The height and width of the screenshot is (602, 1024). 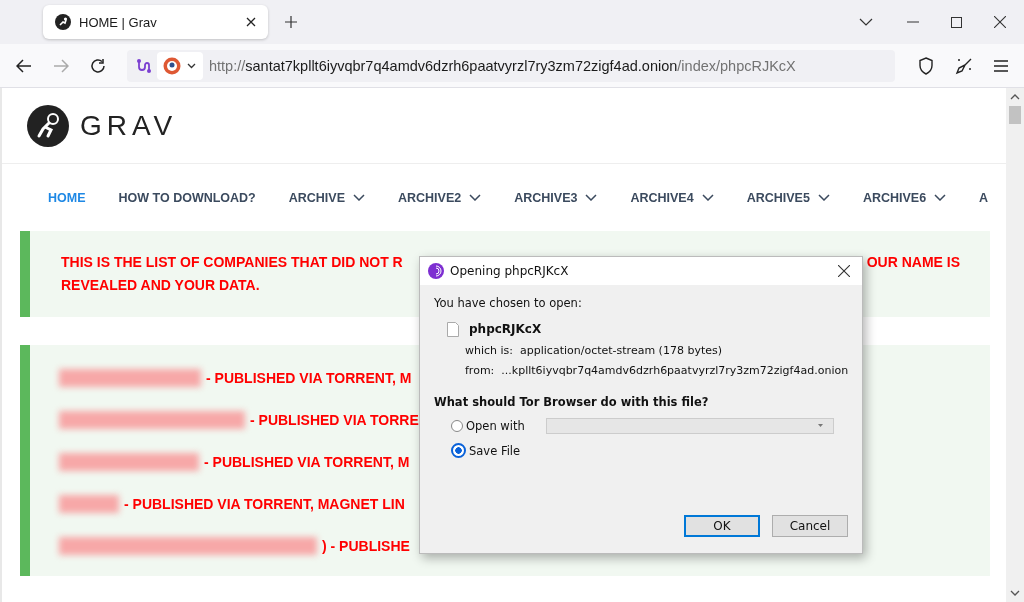 I want to click on nav-link: ARCHIVE, so click(x=326, y=197).